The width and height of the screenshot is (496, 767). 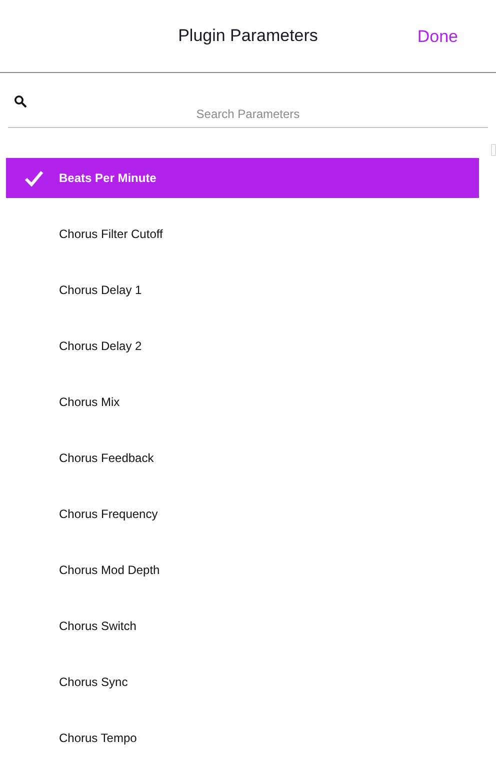 What do you see at coordinates (242, 570) in the screenshot?
I see `parameter-item: Chorus Mod Depth` at bounding box center [242, 570].